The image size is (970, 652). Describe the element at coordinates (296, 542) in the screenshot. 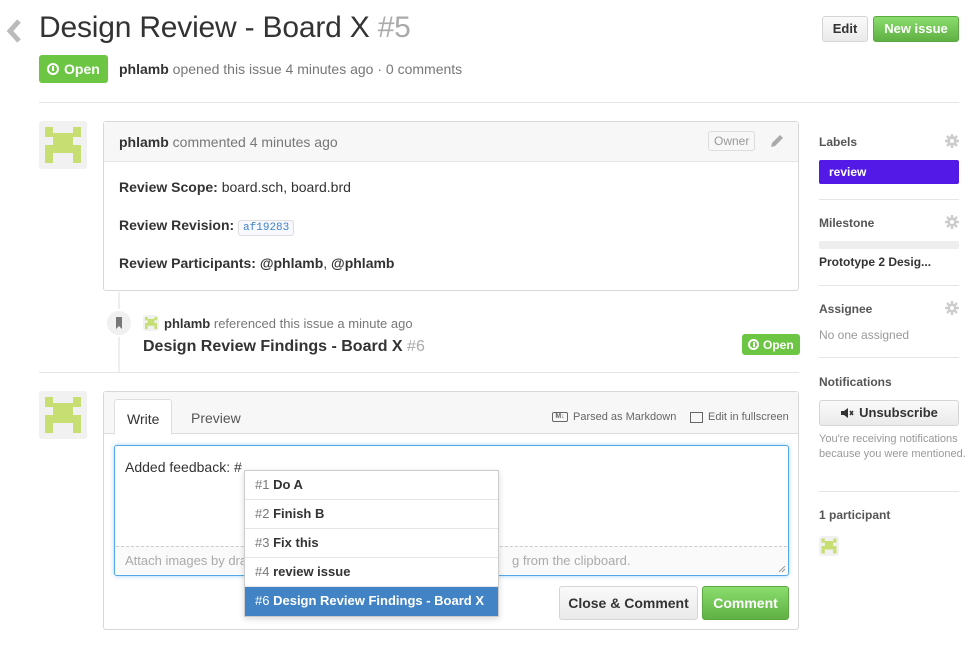

I see `autocomplete-item-title: Fix this` at that location.